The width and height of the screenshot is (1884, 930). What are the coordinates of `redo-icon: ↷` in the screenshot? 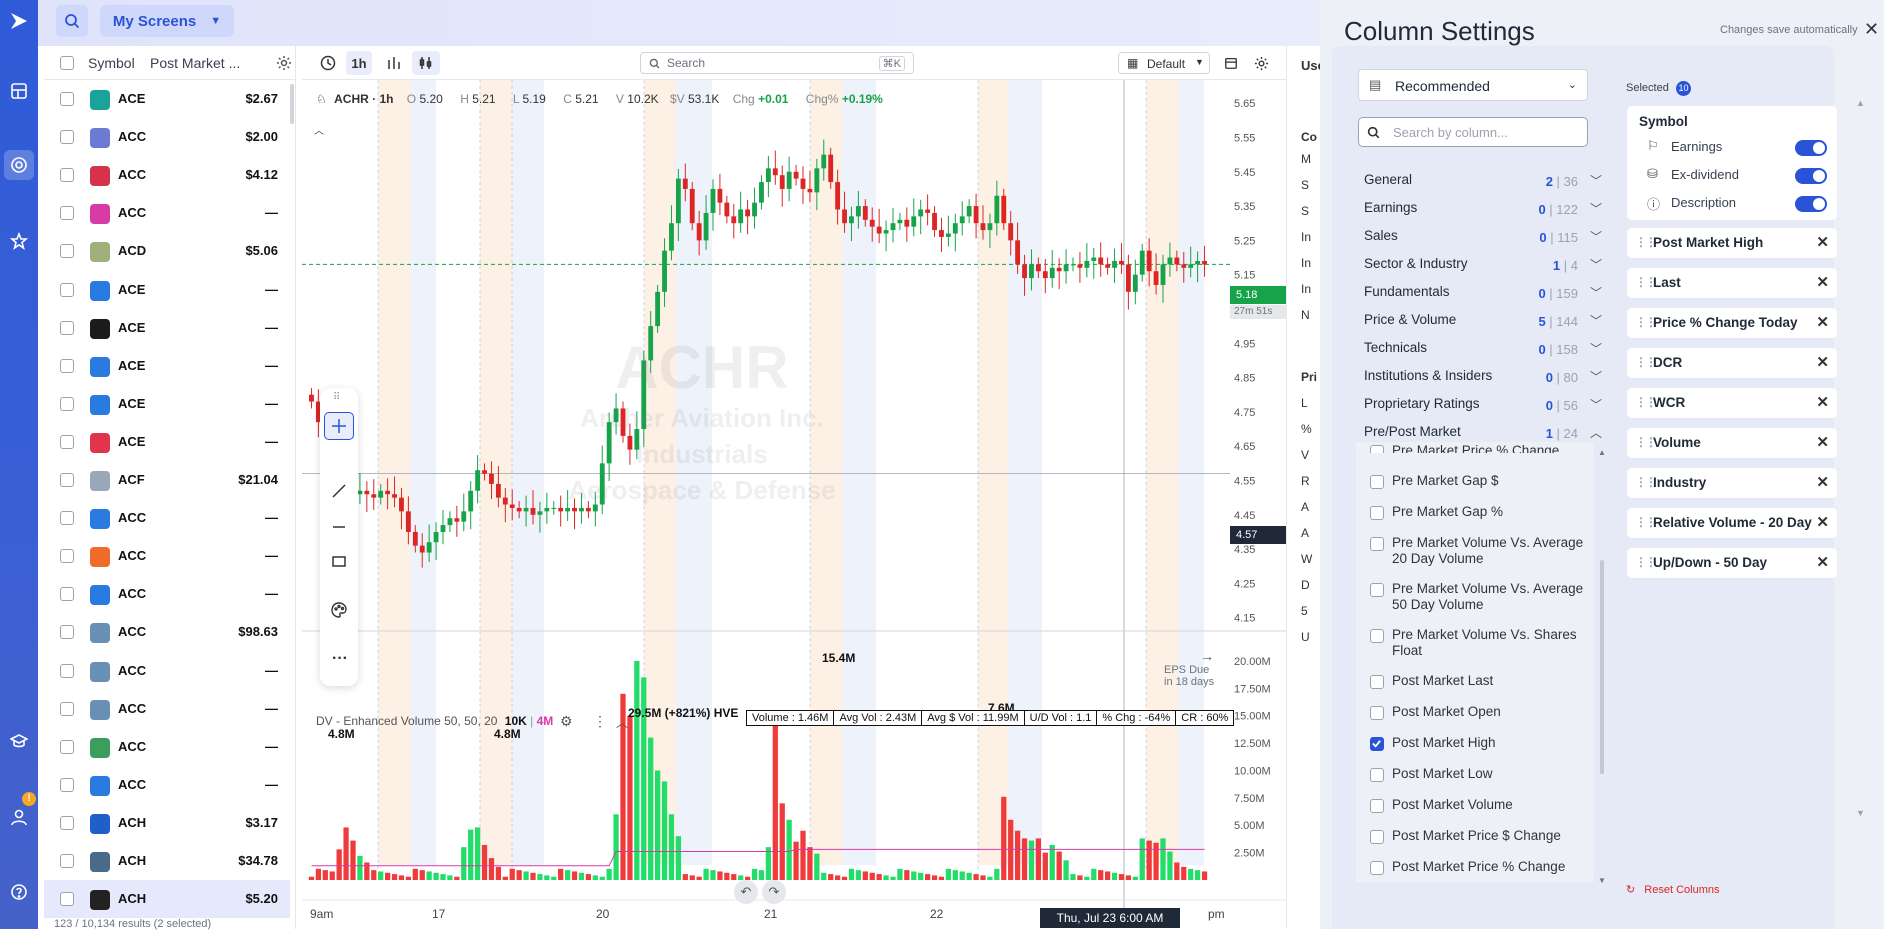 It's located at (774, 892).